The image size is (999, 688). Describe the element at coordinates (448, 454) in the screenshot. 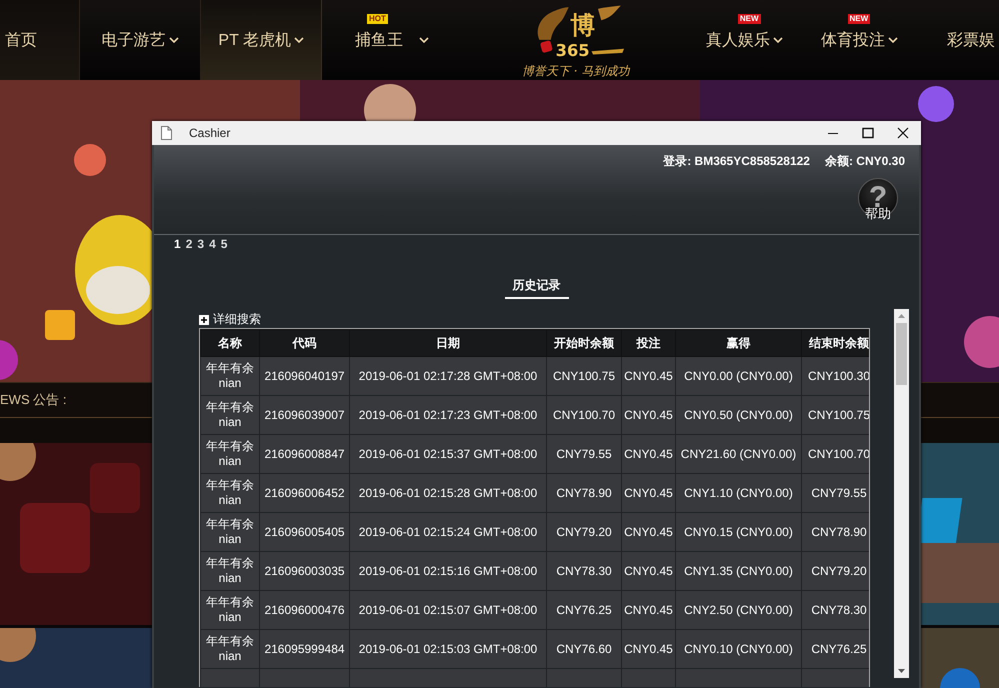

I see `table-cell: 2019-06-01 02:15:37 GMT+08:00` at that location.